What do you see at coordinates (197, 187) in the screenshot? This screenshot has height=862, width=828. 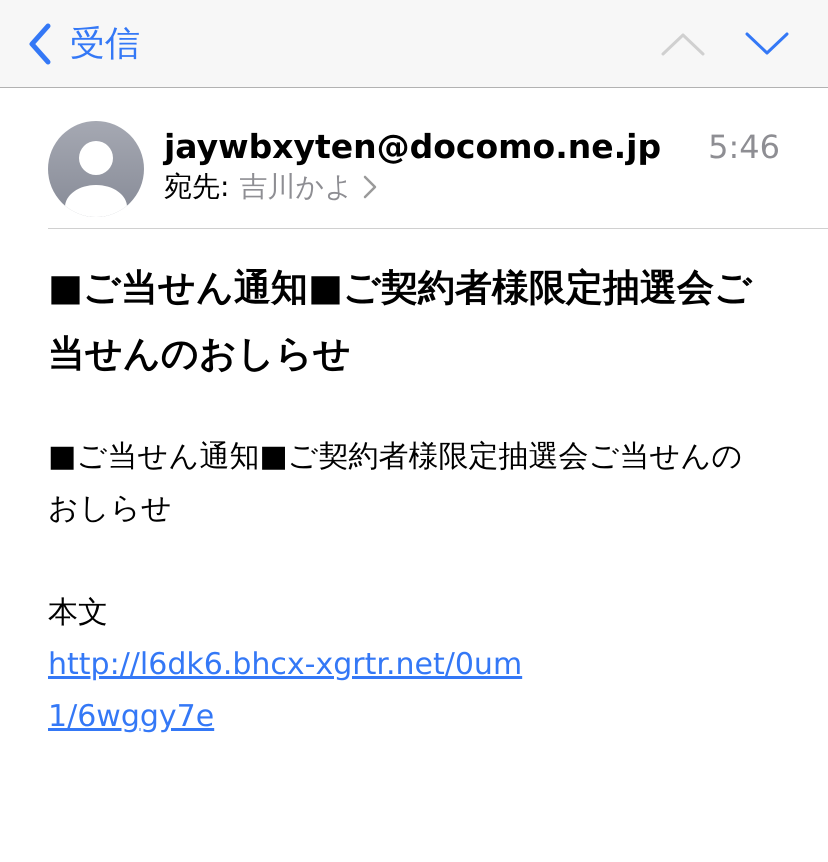 I see `recipient-label: 宛先:` at bounding box center [197, 187].